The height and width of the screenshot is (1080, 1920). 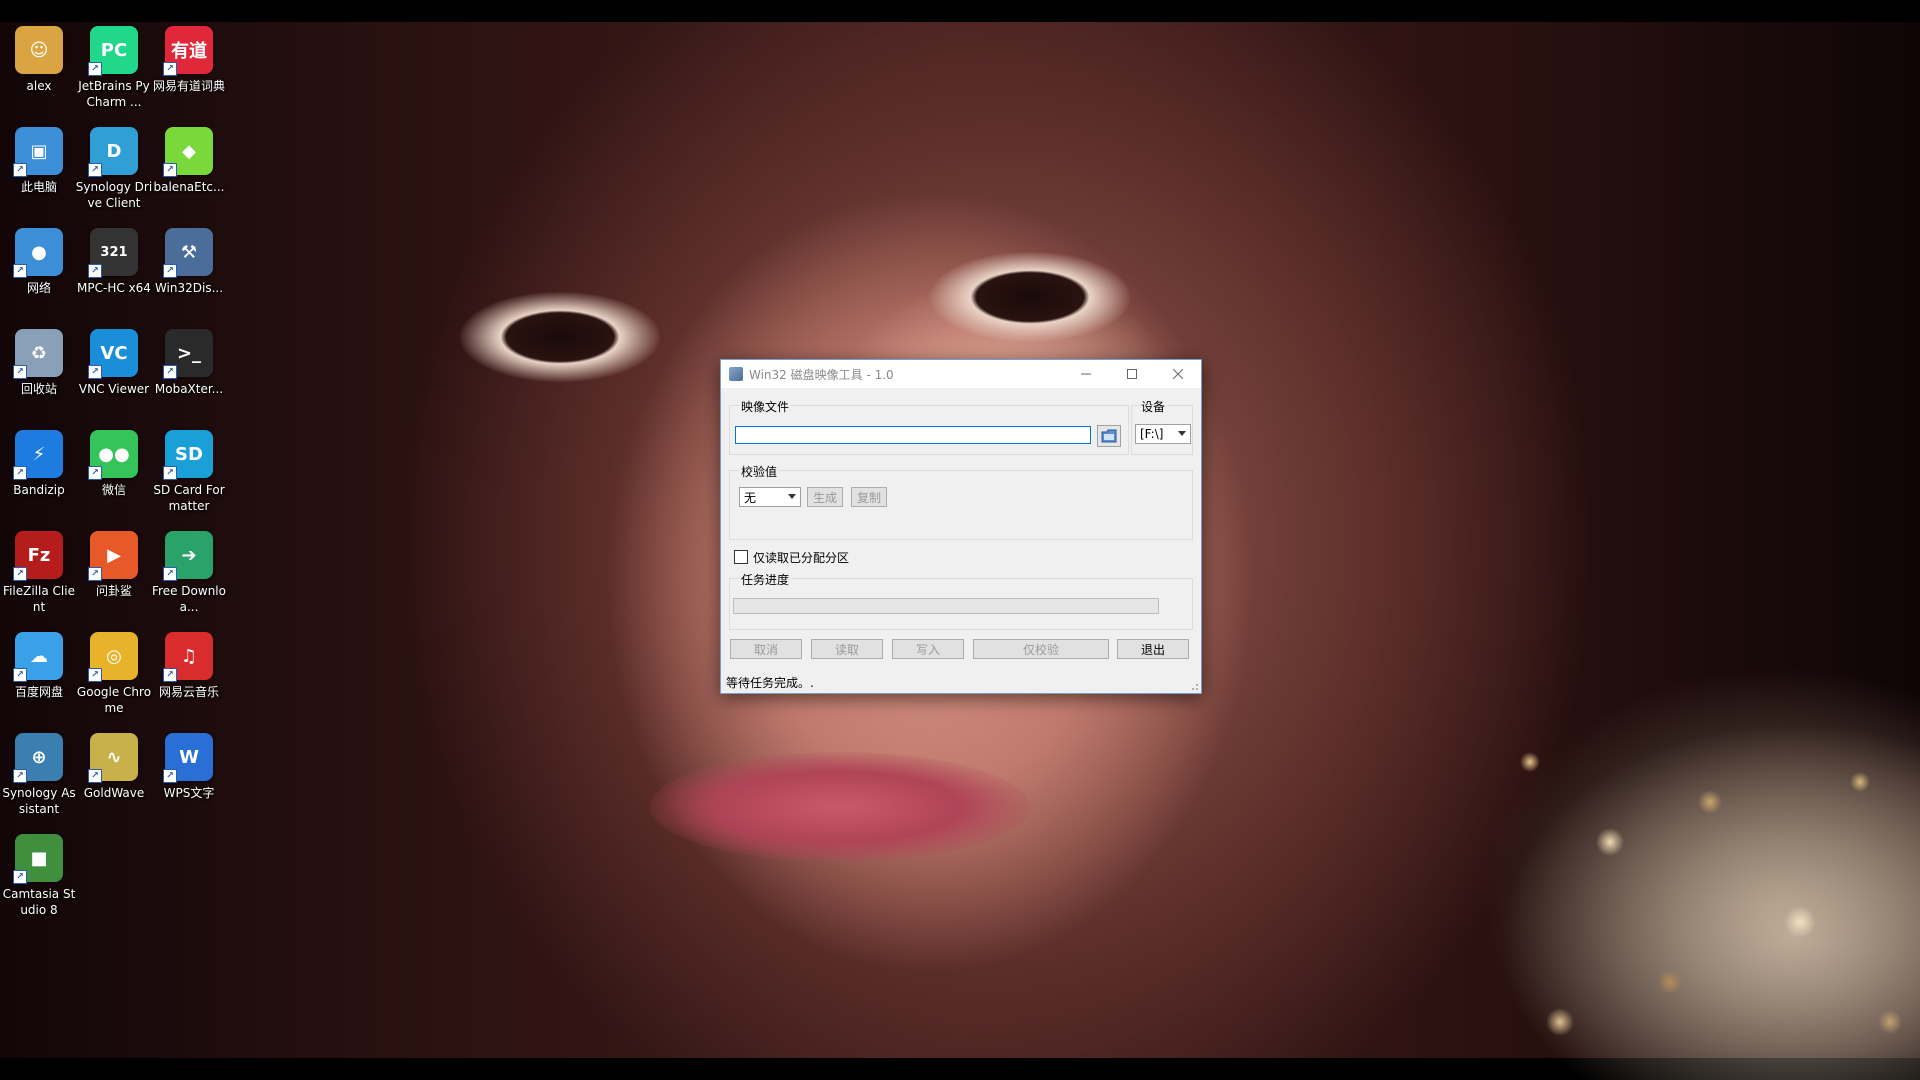 What do you see at coordinates (946, 606) in the screenshot?
I see `progress-bar` at bounding box center [946, 606].